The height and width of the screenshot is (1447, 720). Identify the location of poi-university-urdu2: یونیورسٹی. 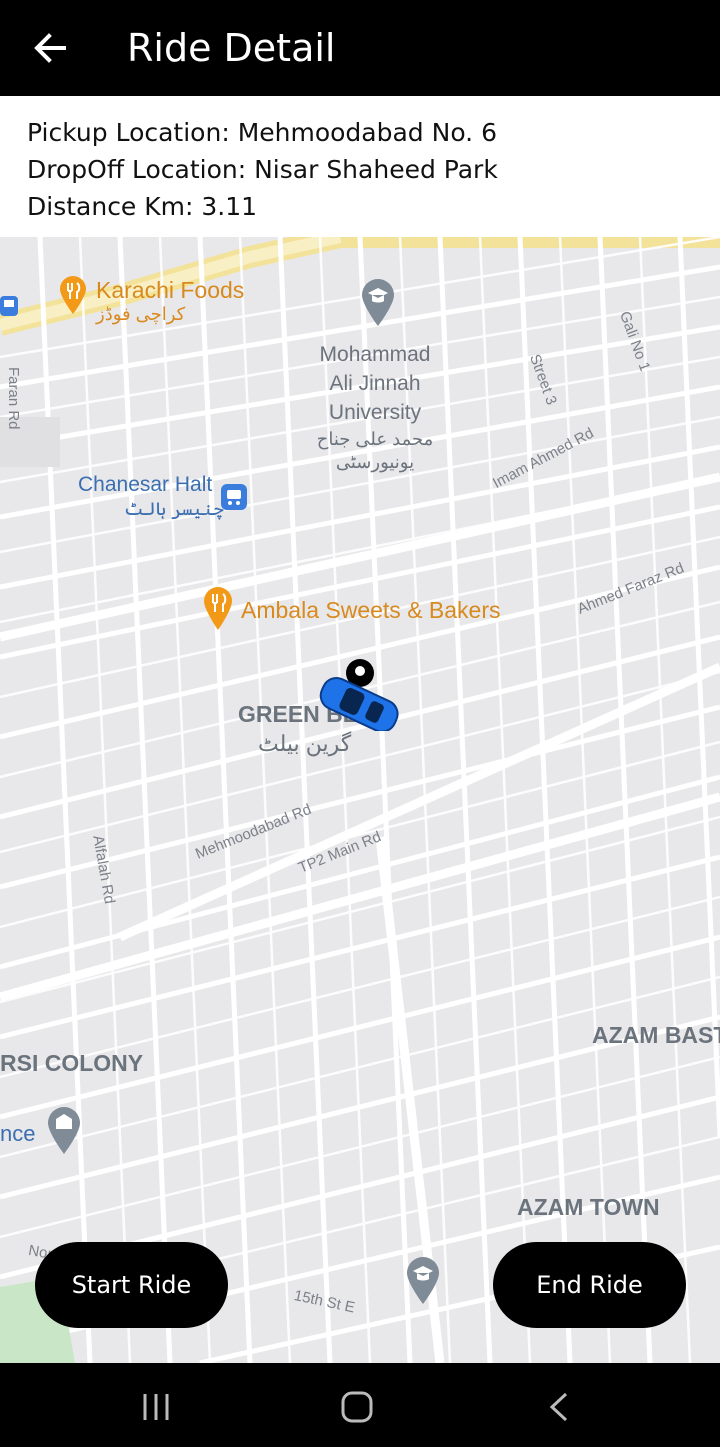
(375, 462).